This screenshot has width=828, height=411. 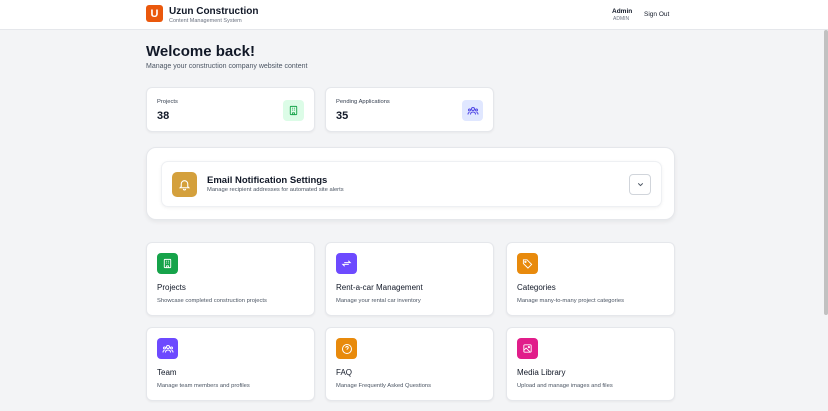 I want to click on swap-icon, so click(x=346, y=263).